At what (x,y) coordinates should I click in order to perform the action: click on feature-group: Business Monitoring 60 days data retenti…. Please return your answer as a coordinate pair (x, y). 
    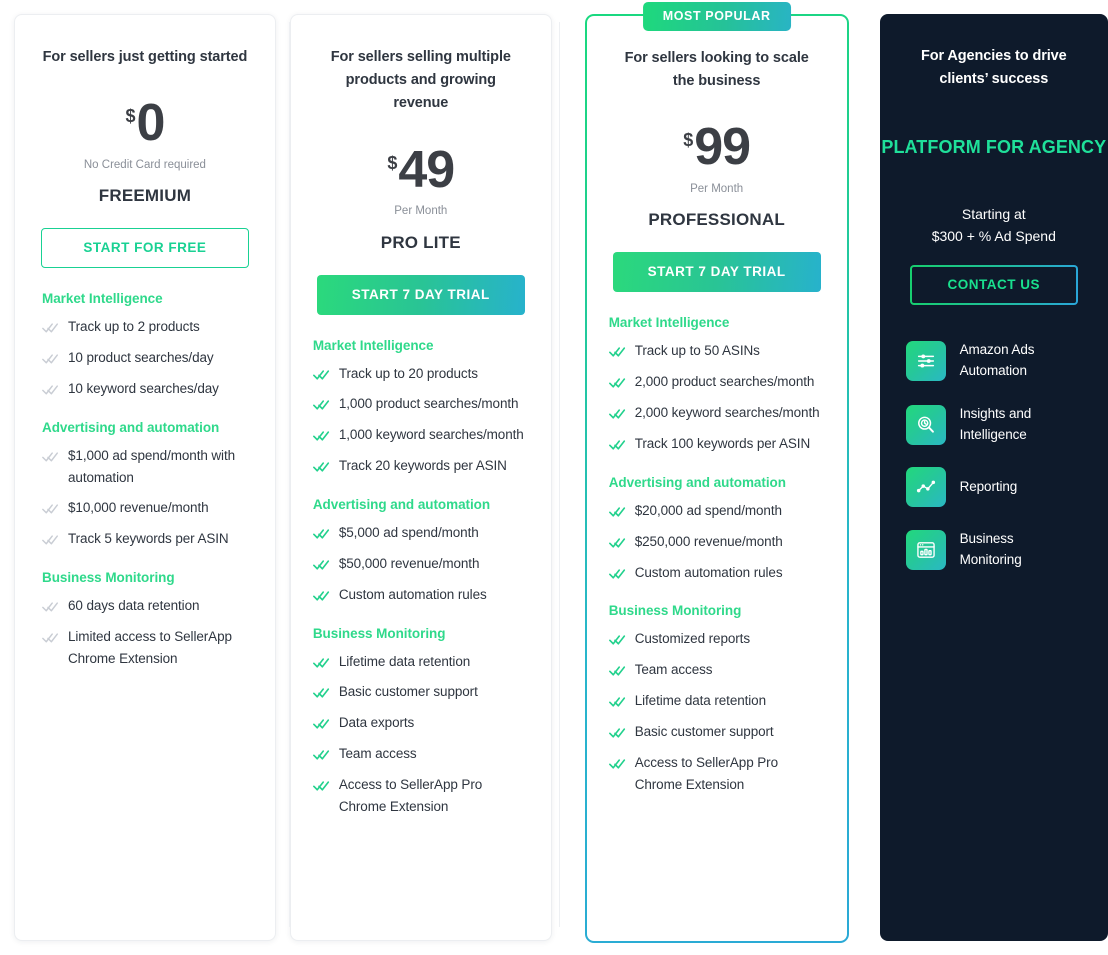
    Looking at the image, I should click on (149, 620).